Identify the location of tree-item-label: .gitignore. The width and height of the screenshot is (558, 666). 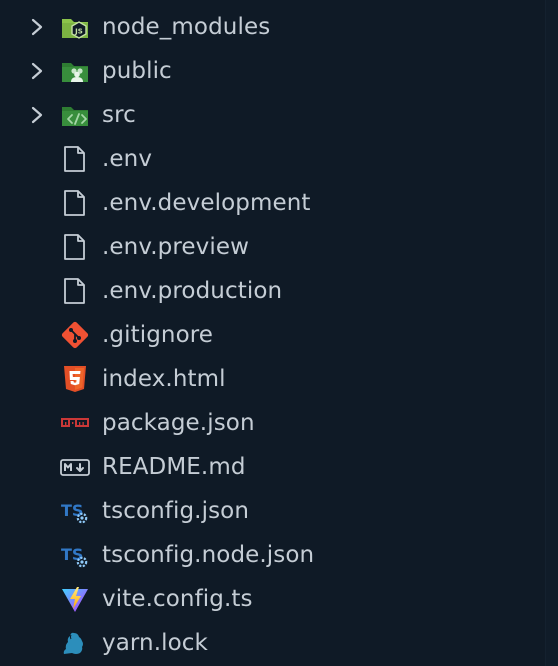
(158, 335).